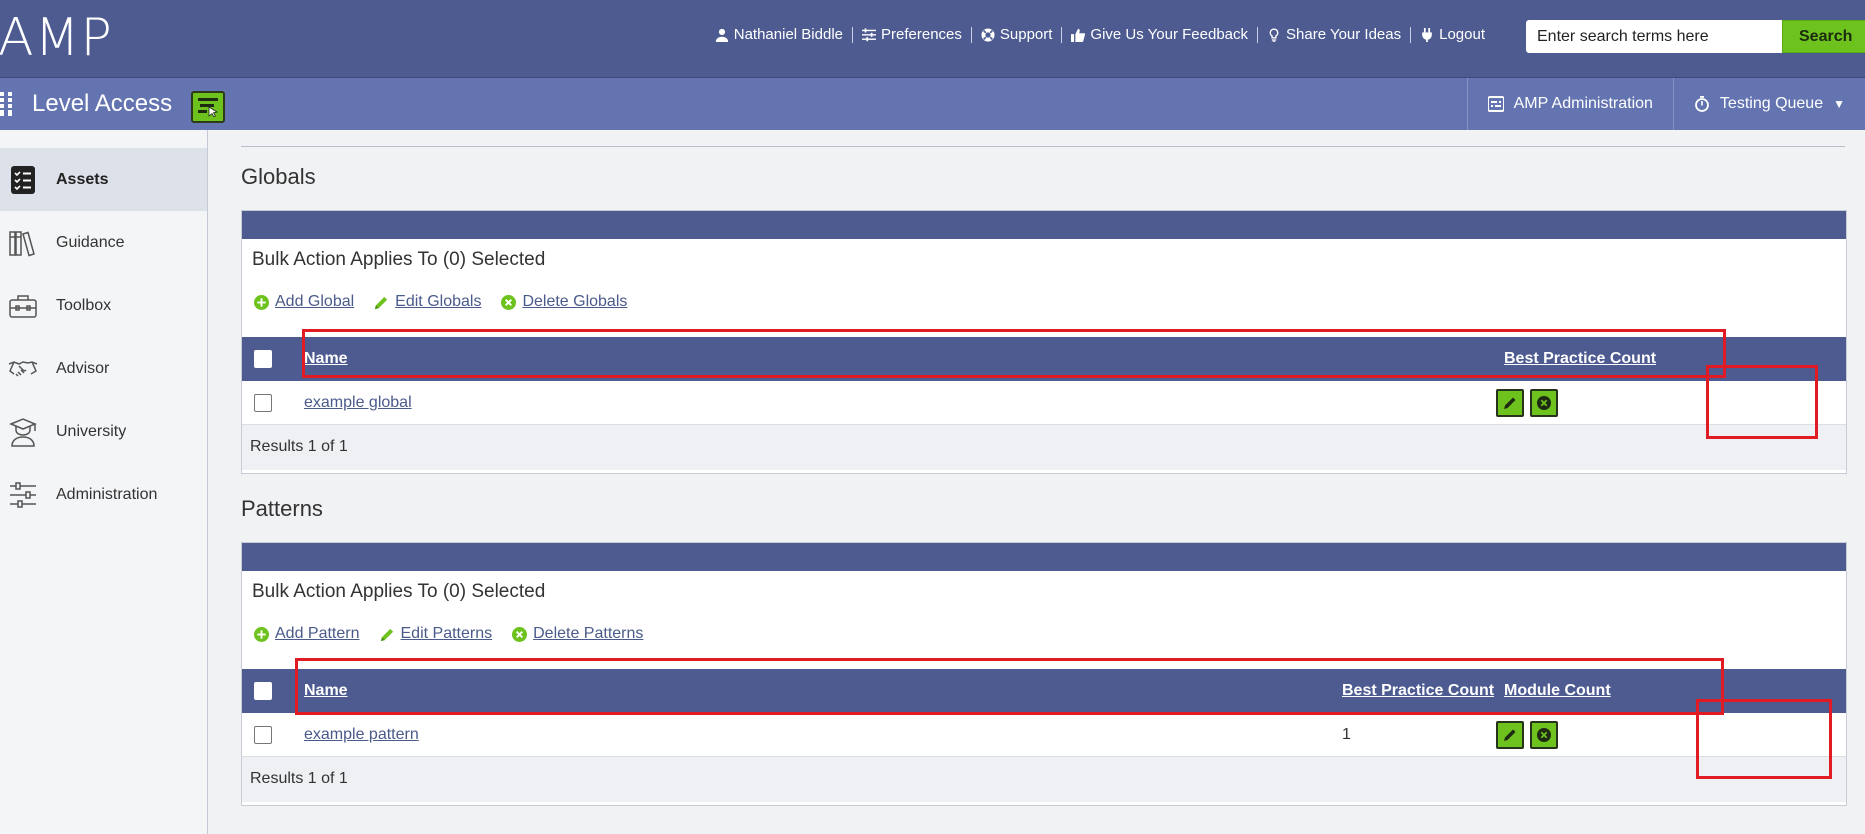  What do you see at coordinates (103, 242) in the screenshot?
I see `sidebar-item-guidance: Guidance` at bounding box center [103, 242].